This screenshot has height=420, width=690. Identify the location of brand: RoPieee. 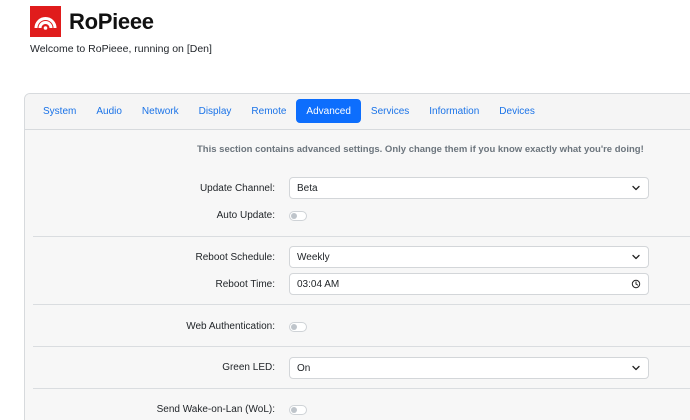
(92, 21).